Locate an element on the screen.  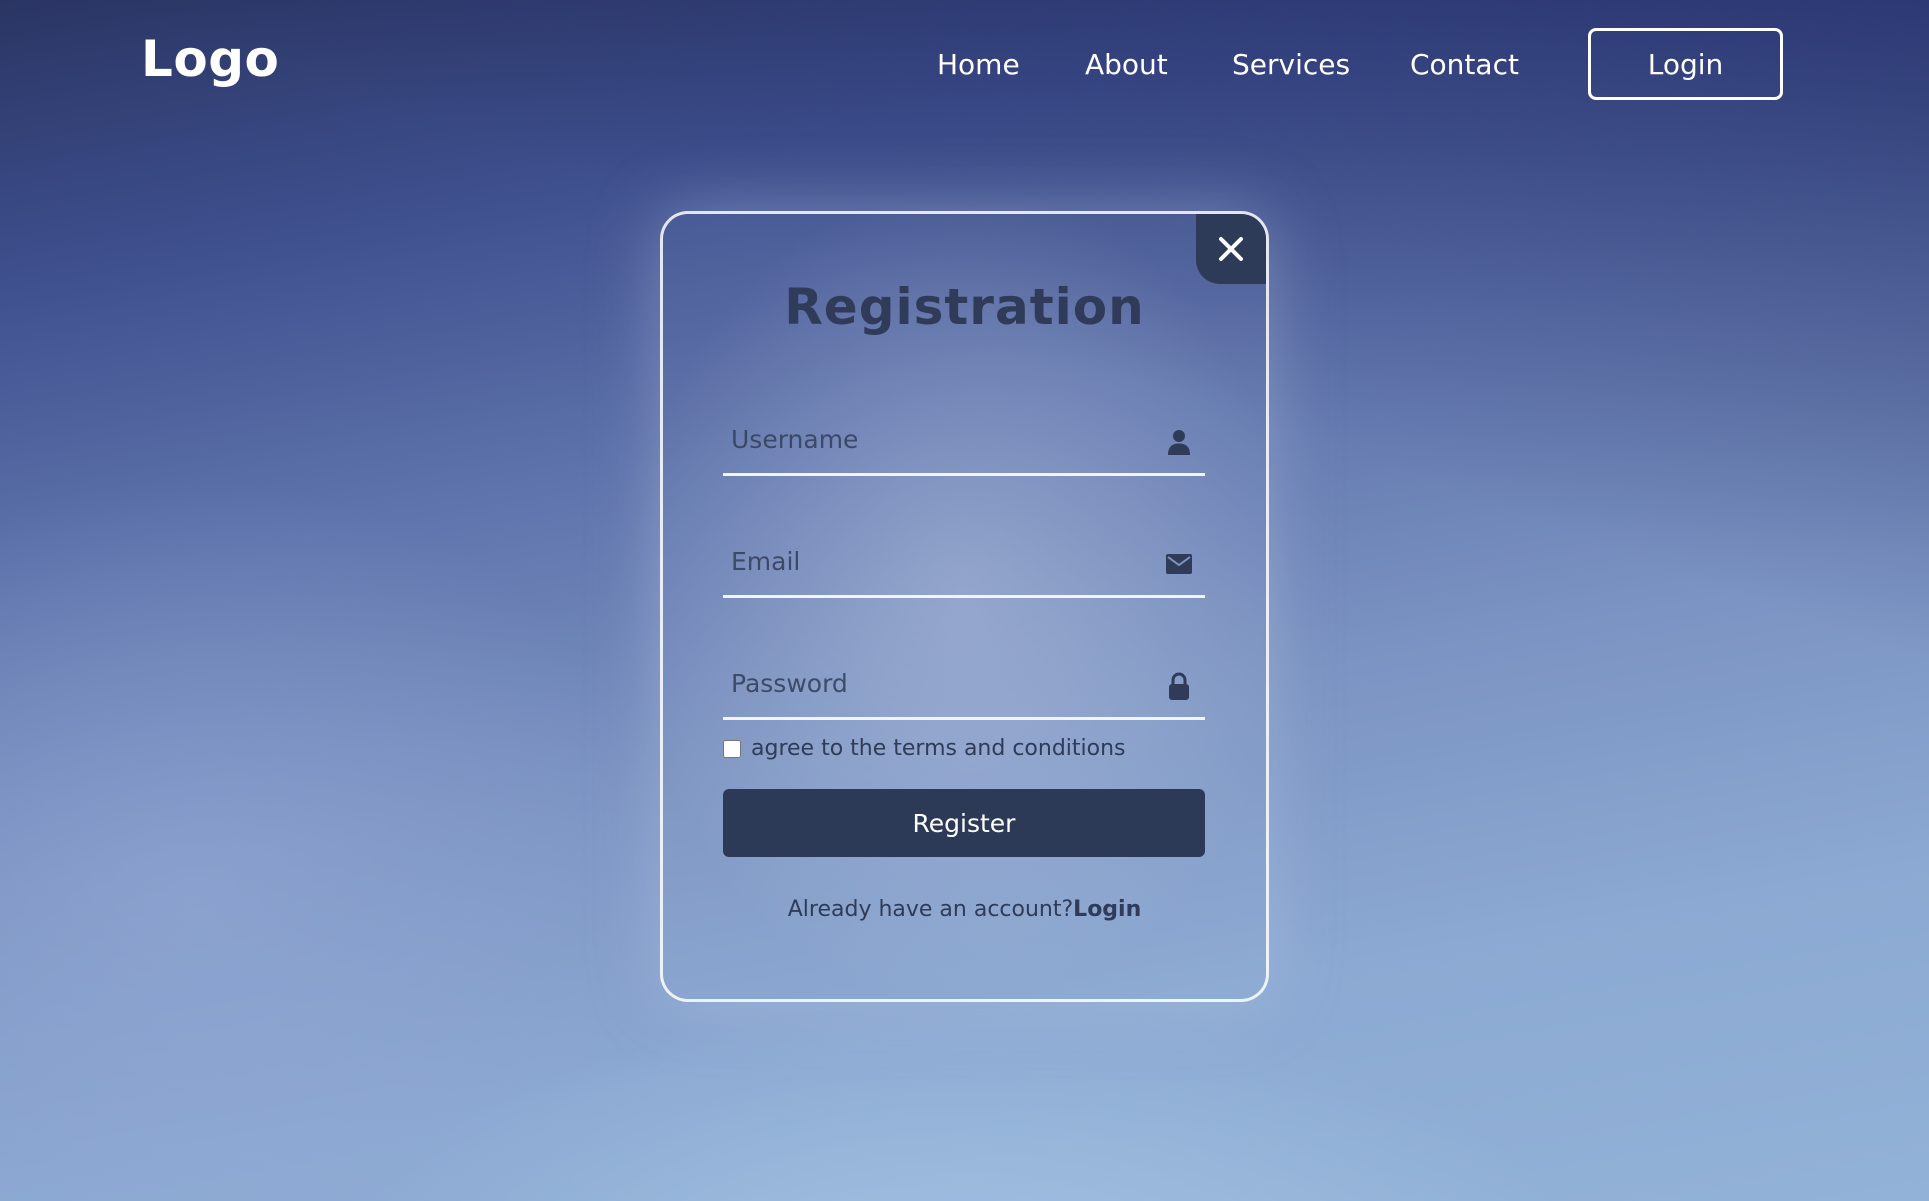
login-link: Login is located at coordinates (1107, 909).